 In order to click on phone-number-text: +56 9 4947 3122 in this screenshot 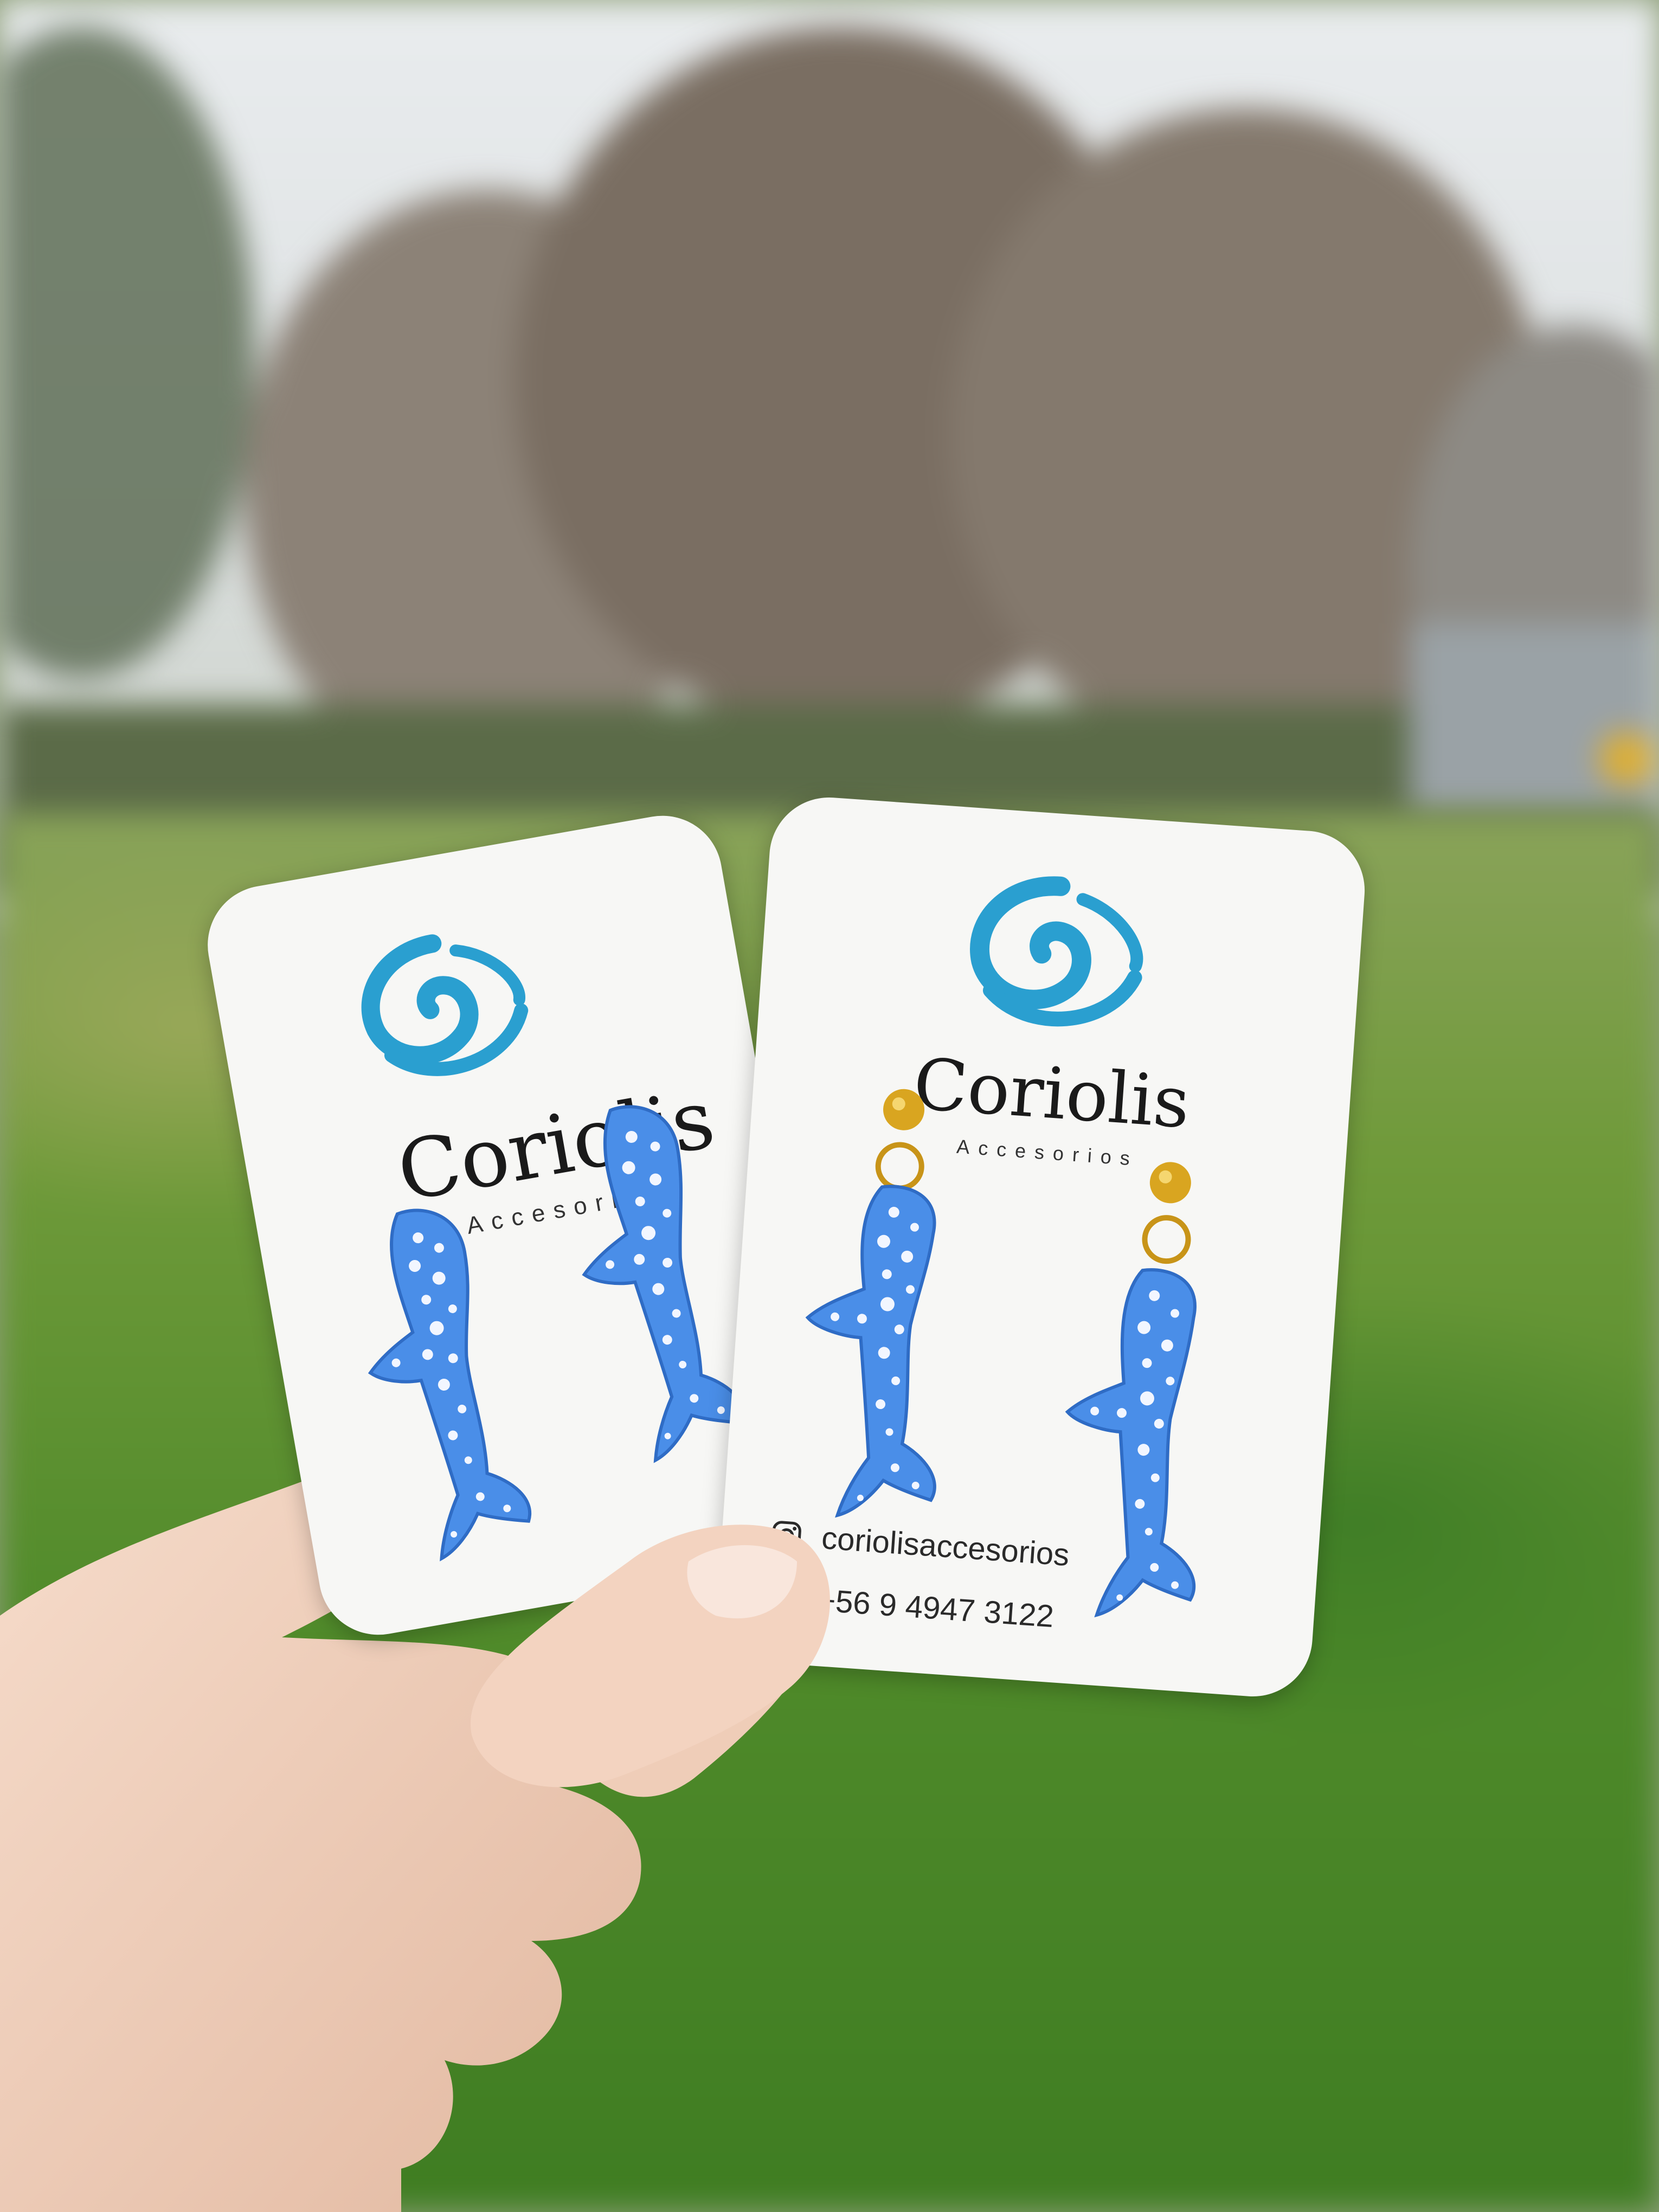, I will do `click(935, 1608)`.